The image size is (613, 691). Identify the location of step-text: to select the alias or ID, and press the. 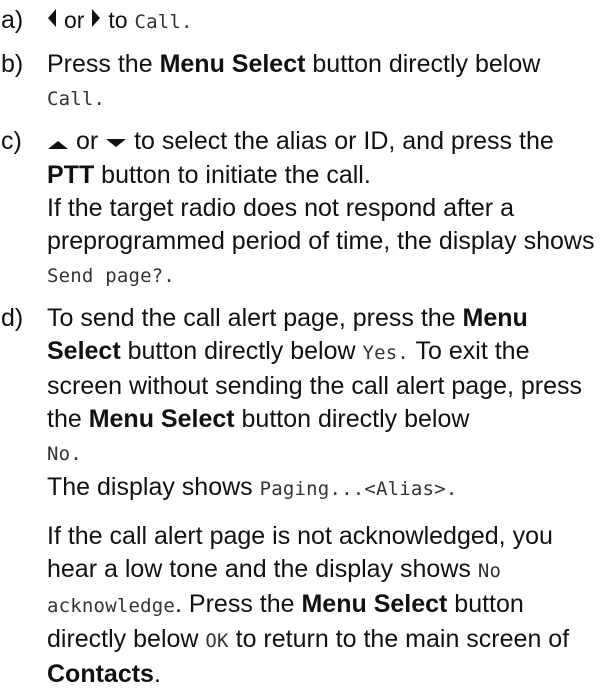
(344, 141).